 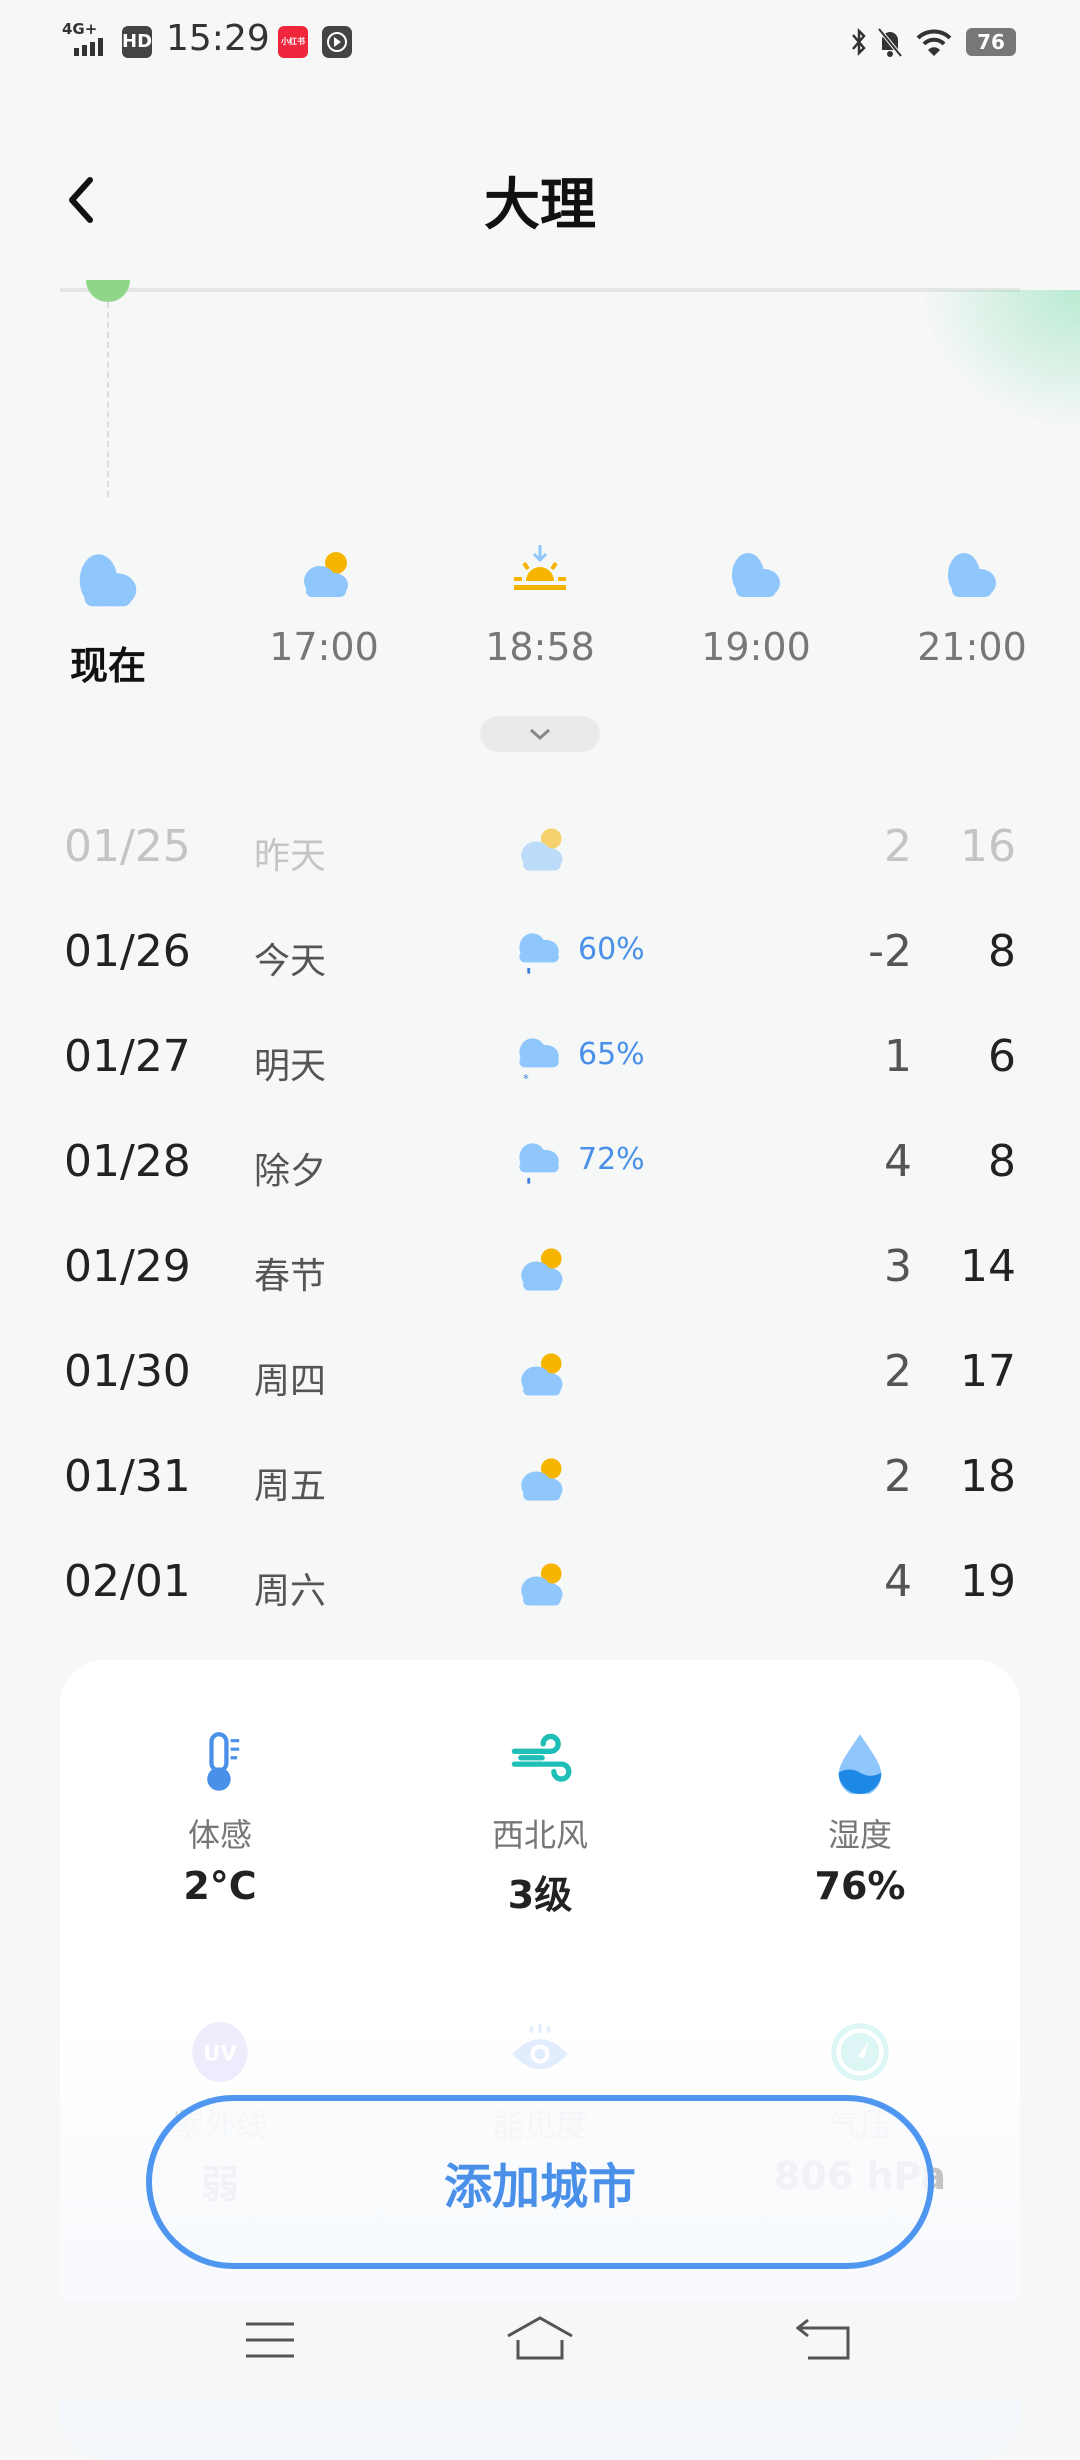 I want to click on detail-value: 3级, so click(x=540, y=1895).